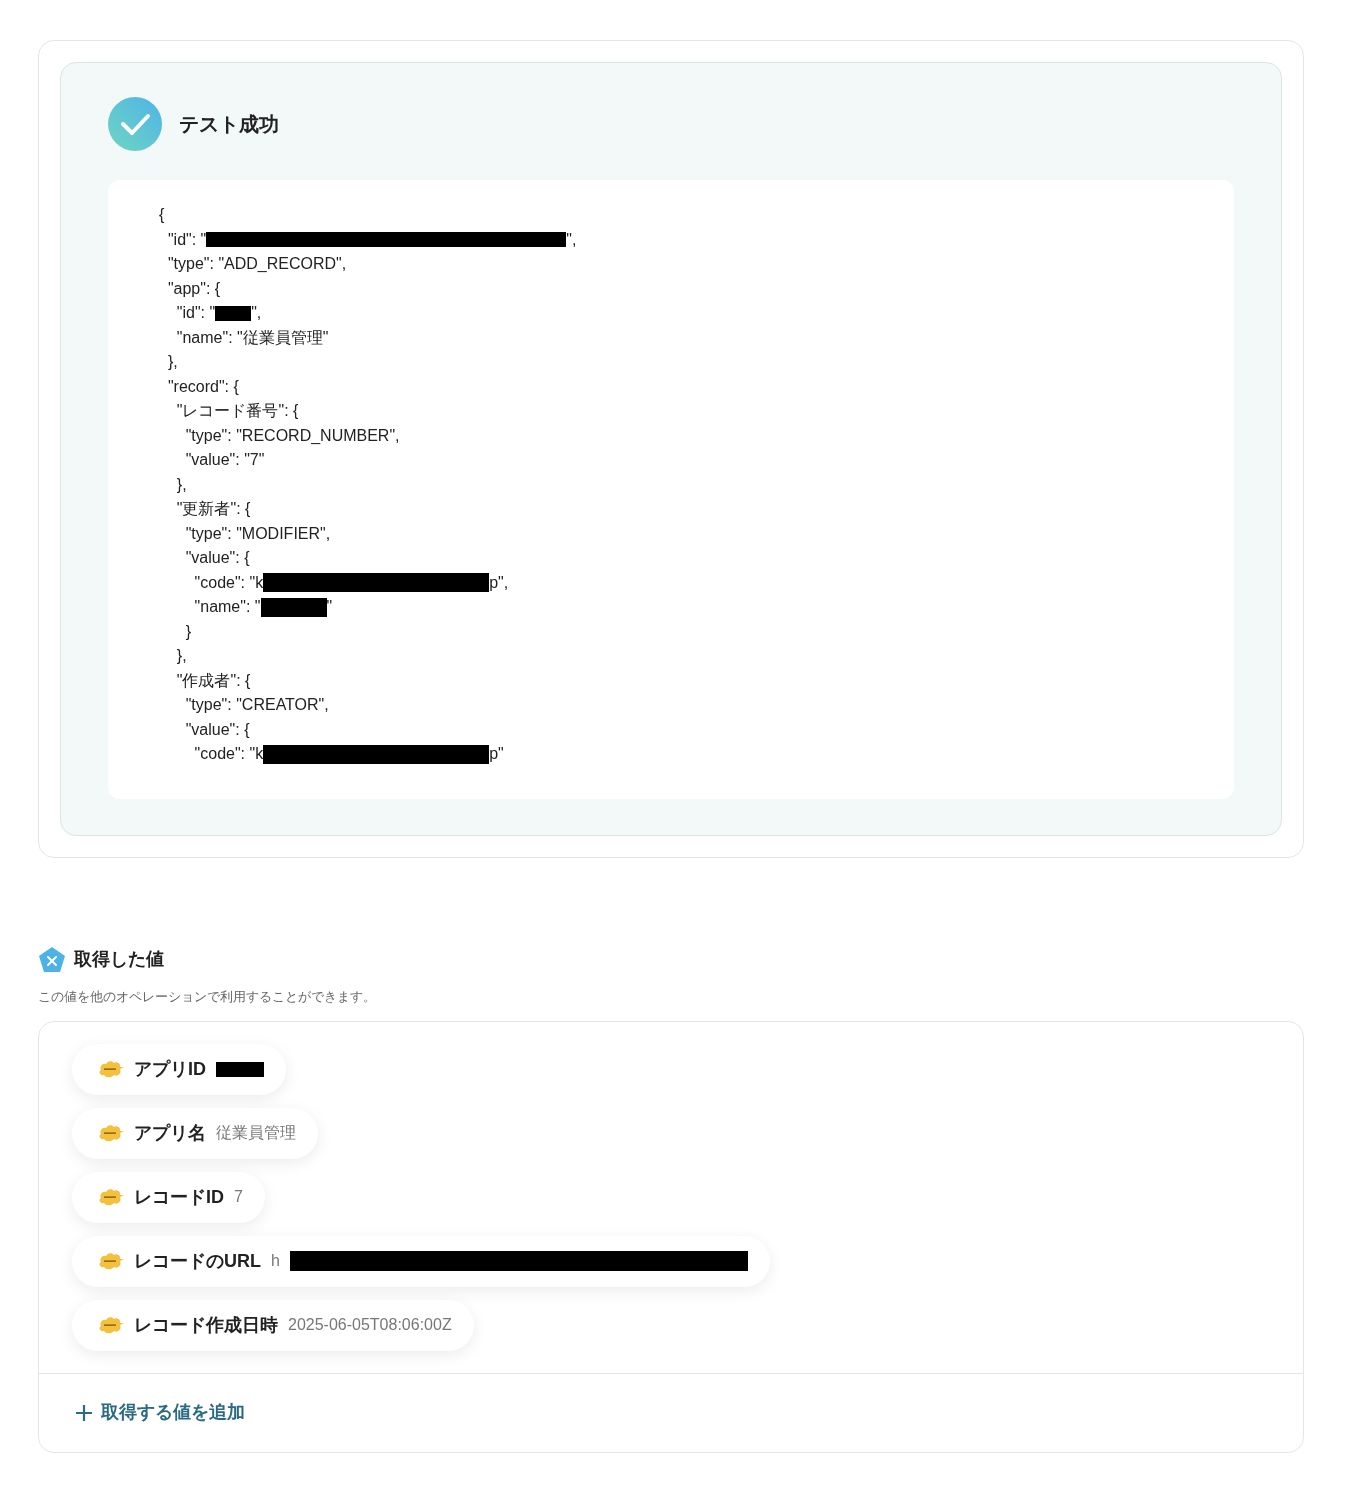 The image size is (1358, 1502). I want to click on result-title: テスト成功, so click(229, 124).